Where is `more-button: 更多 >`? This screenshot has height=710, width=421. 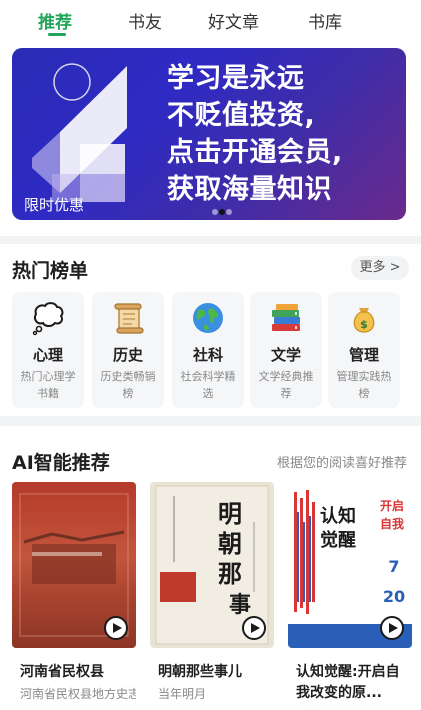 more-button: 更多 > is located at coordinates (380, 268).